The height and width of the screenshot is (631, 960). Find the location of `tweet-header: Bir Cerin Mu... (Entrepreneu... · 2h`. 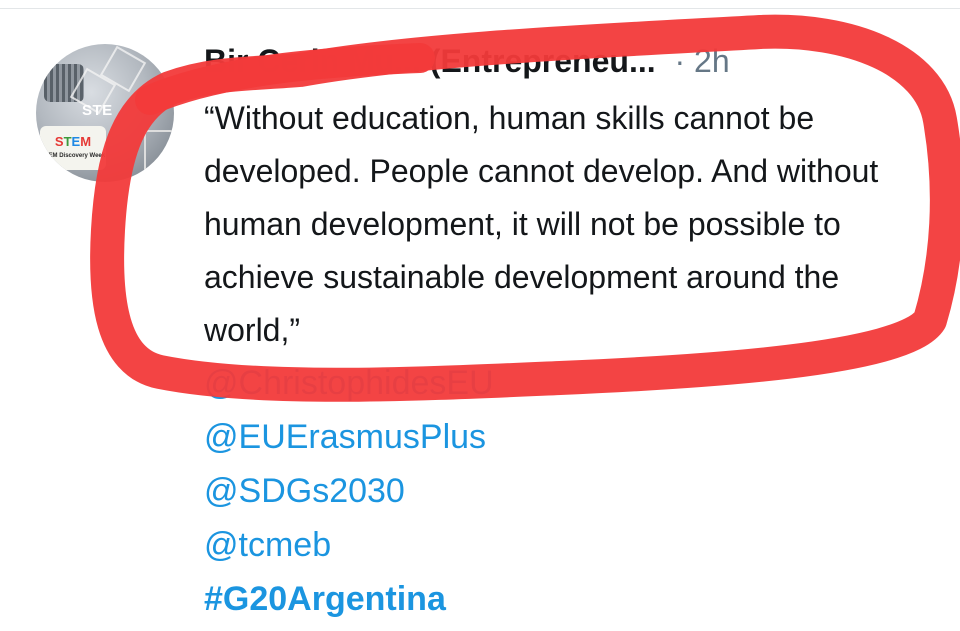

tweet-header: Bir Cerin Mu... (Entrepreneu... · 2h is located at coordinates (554, 61).